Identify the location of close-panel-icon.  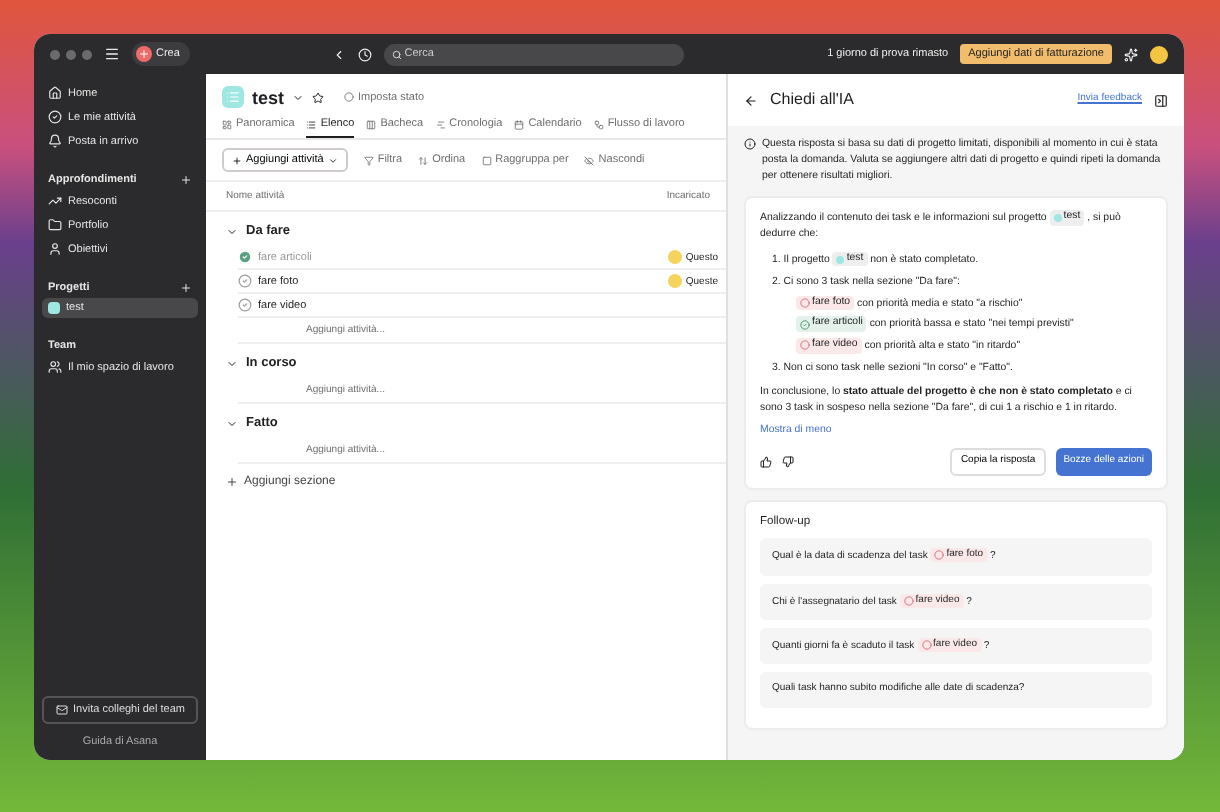
(1161, 100).